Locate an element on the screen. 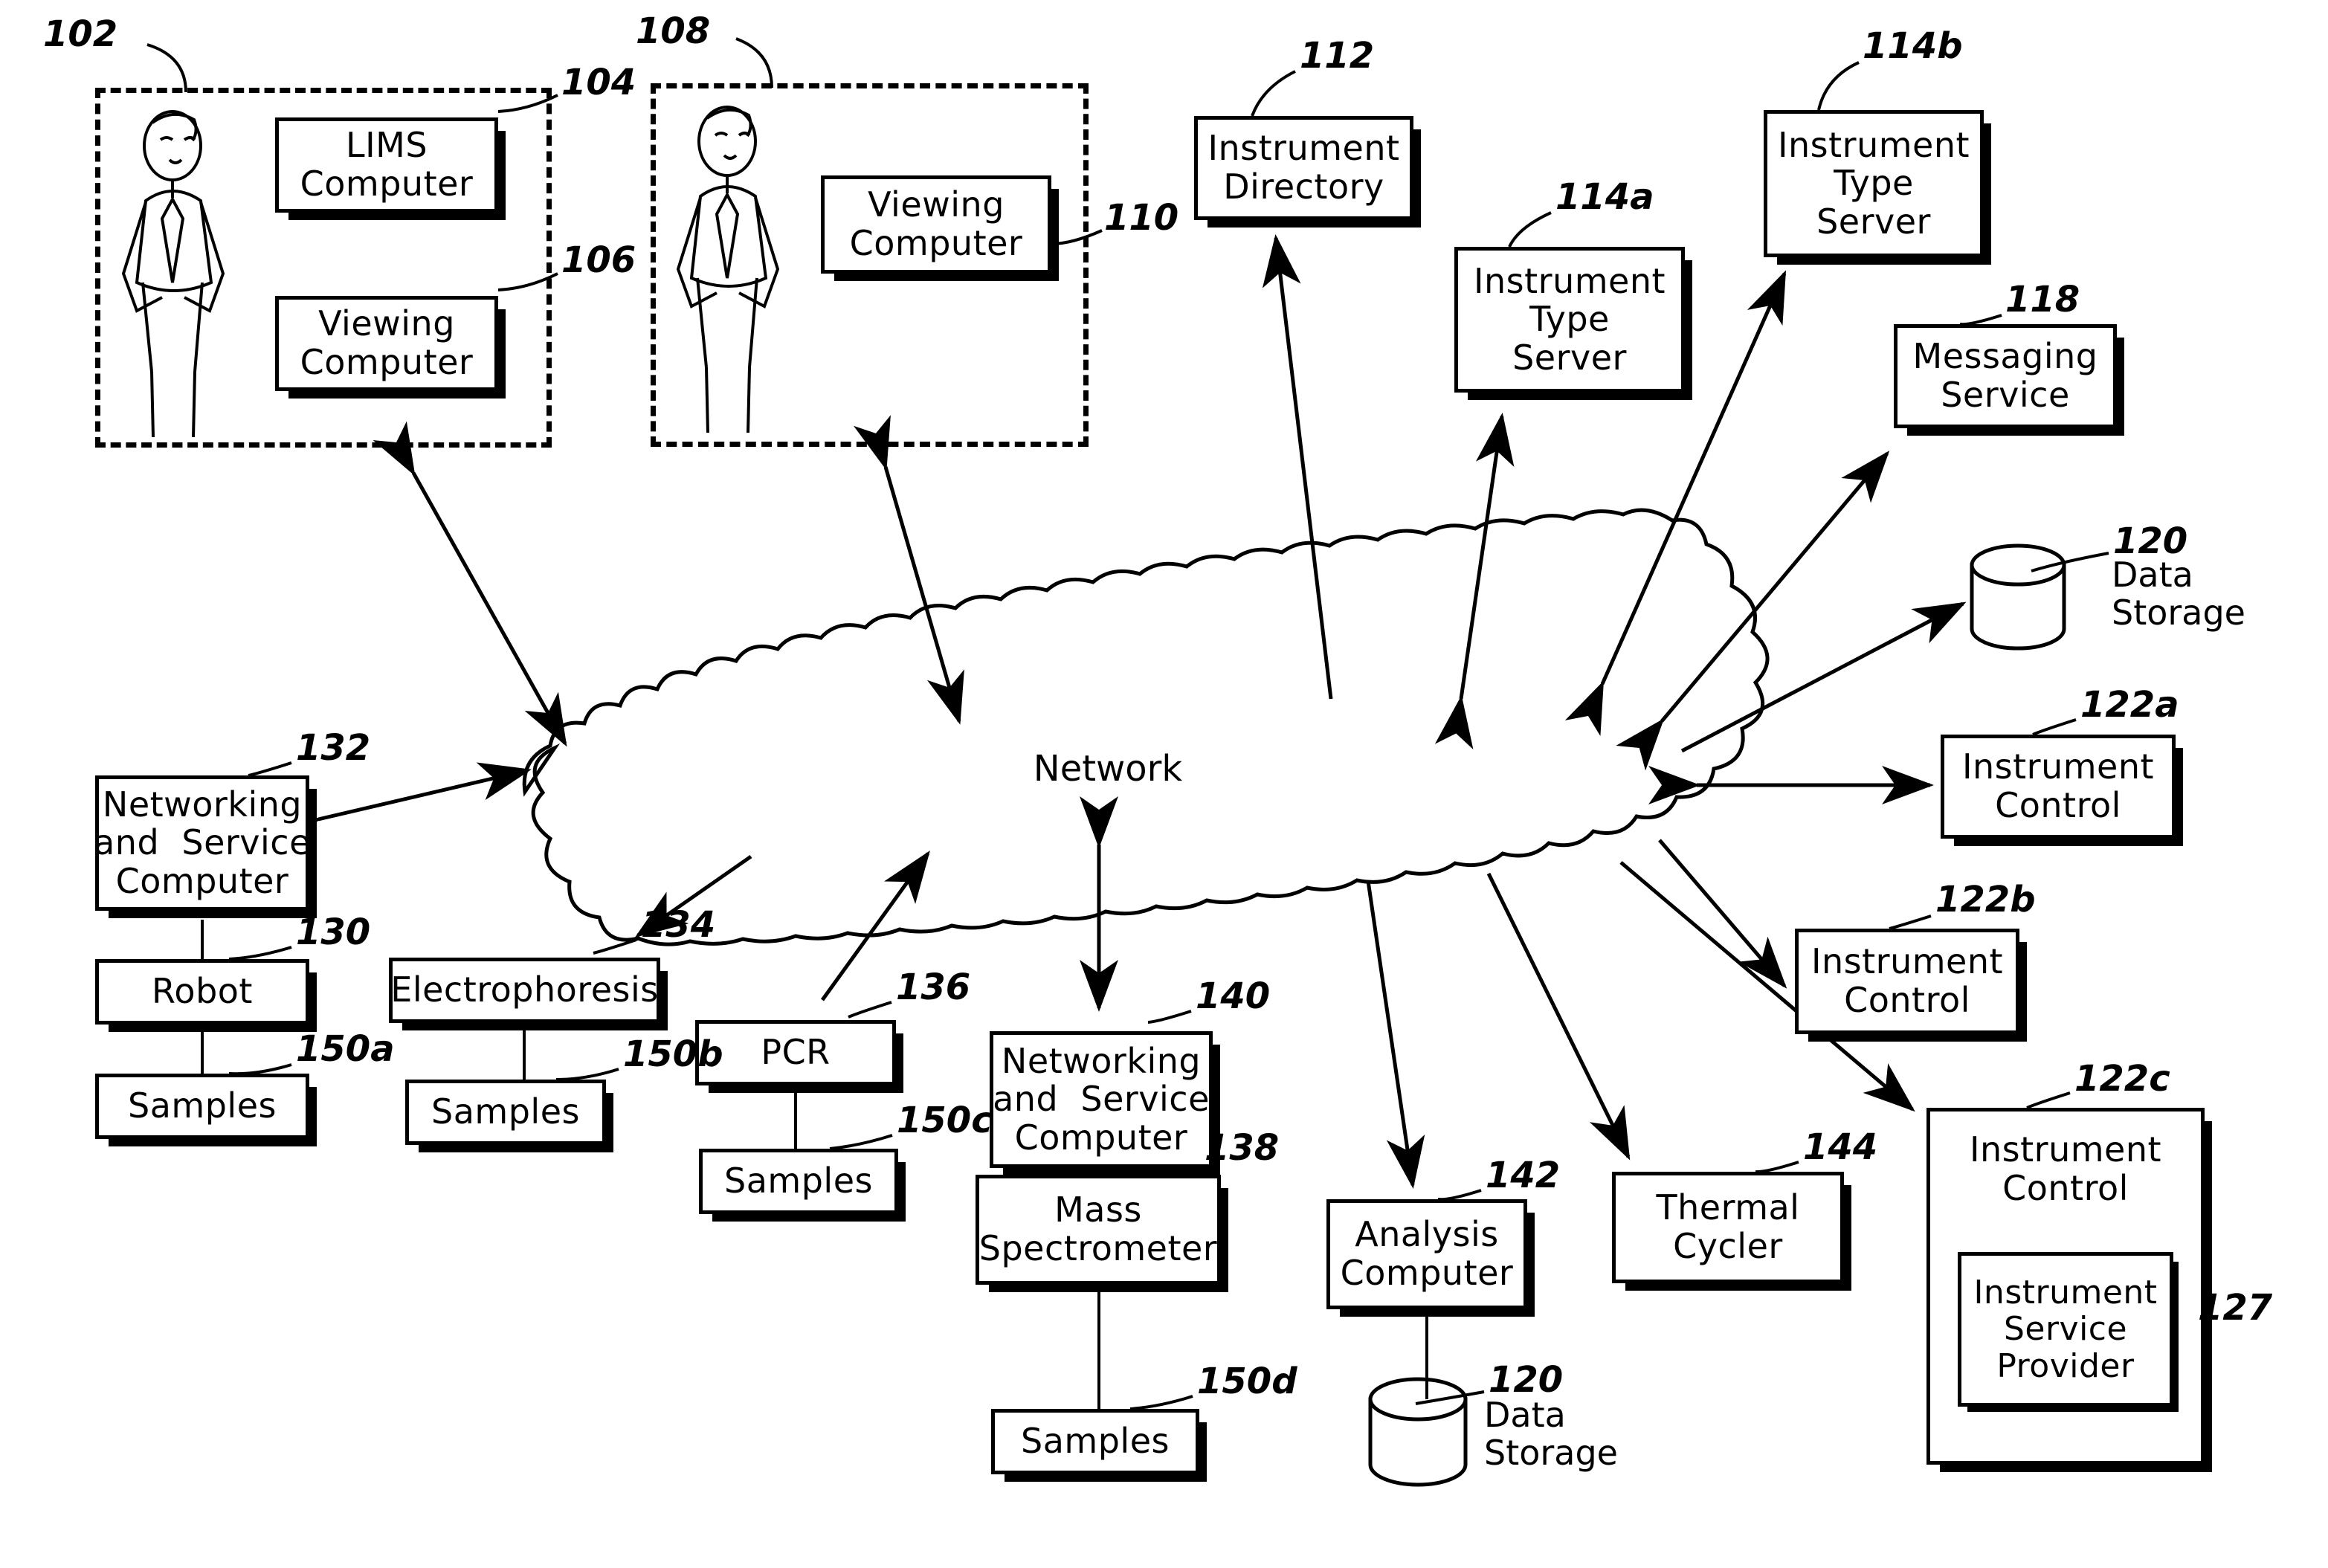  mass-spectrometer-box: Mass Spectrometer is located at coordinates (1098, 1230).